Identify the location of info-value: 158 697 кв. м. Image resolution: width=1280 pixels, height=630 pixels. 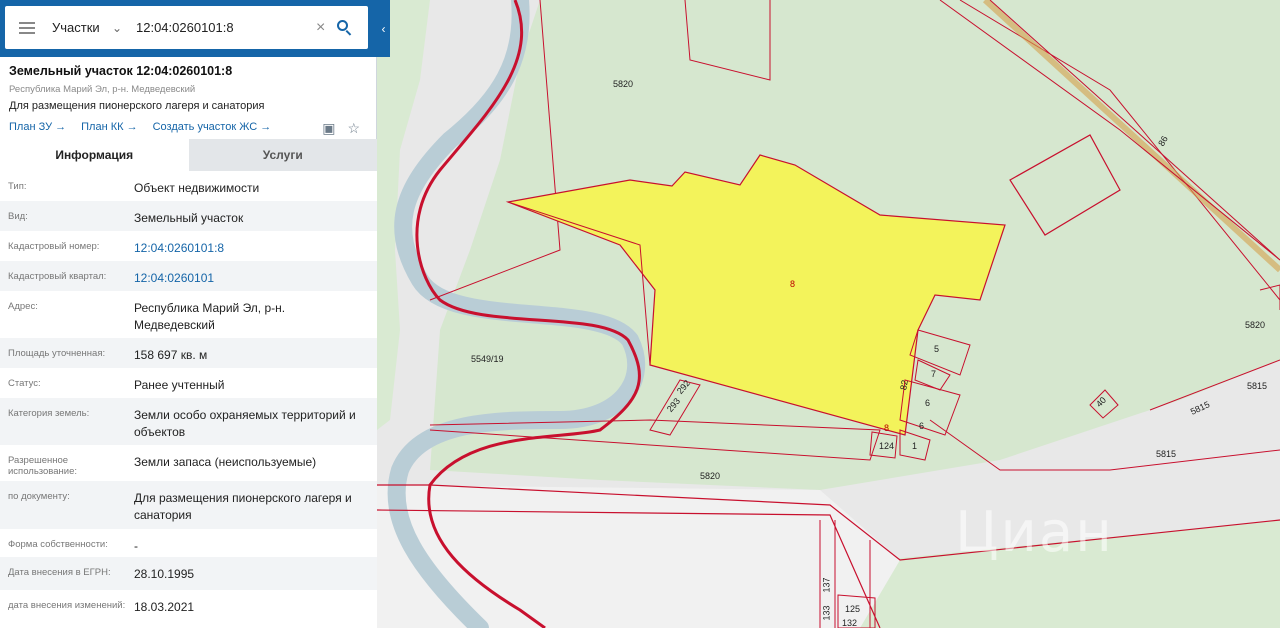
(171, 355).